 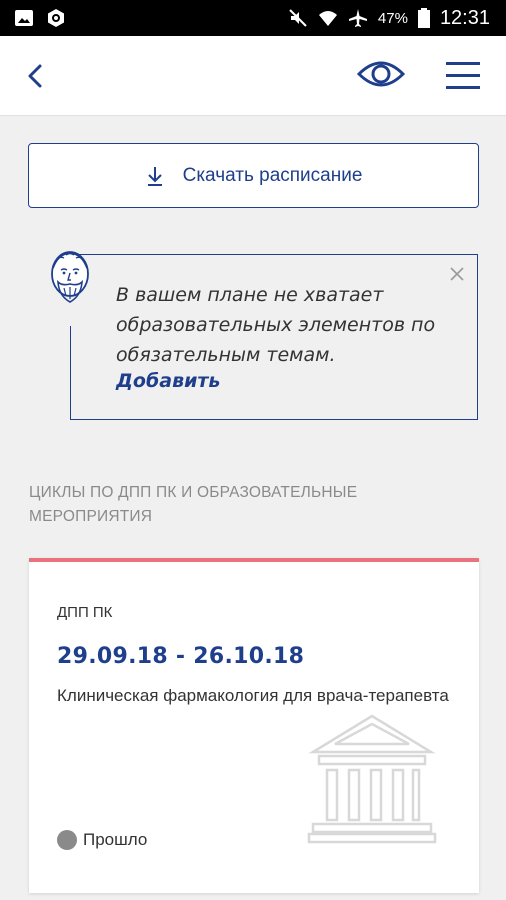 I want to click on status-label: Прошло, so click(x=115, y=839).